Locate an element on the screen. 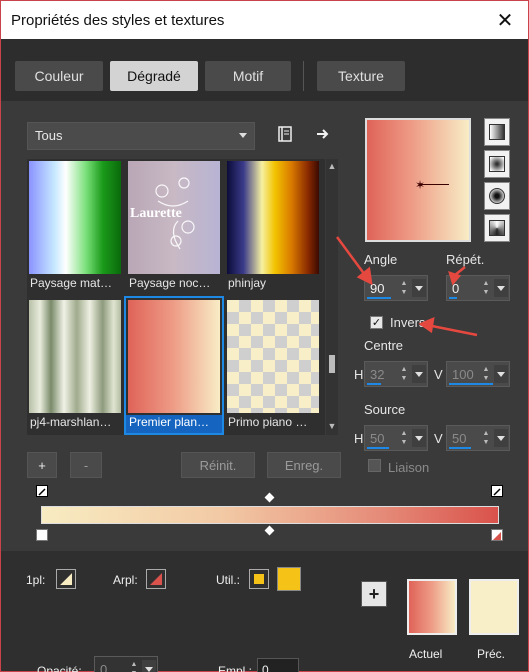 Image resolution: width=529 pixels, height=672 pixels. gradient-preview: ✶ is located at coordinates (418, 180).